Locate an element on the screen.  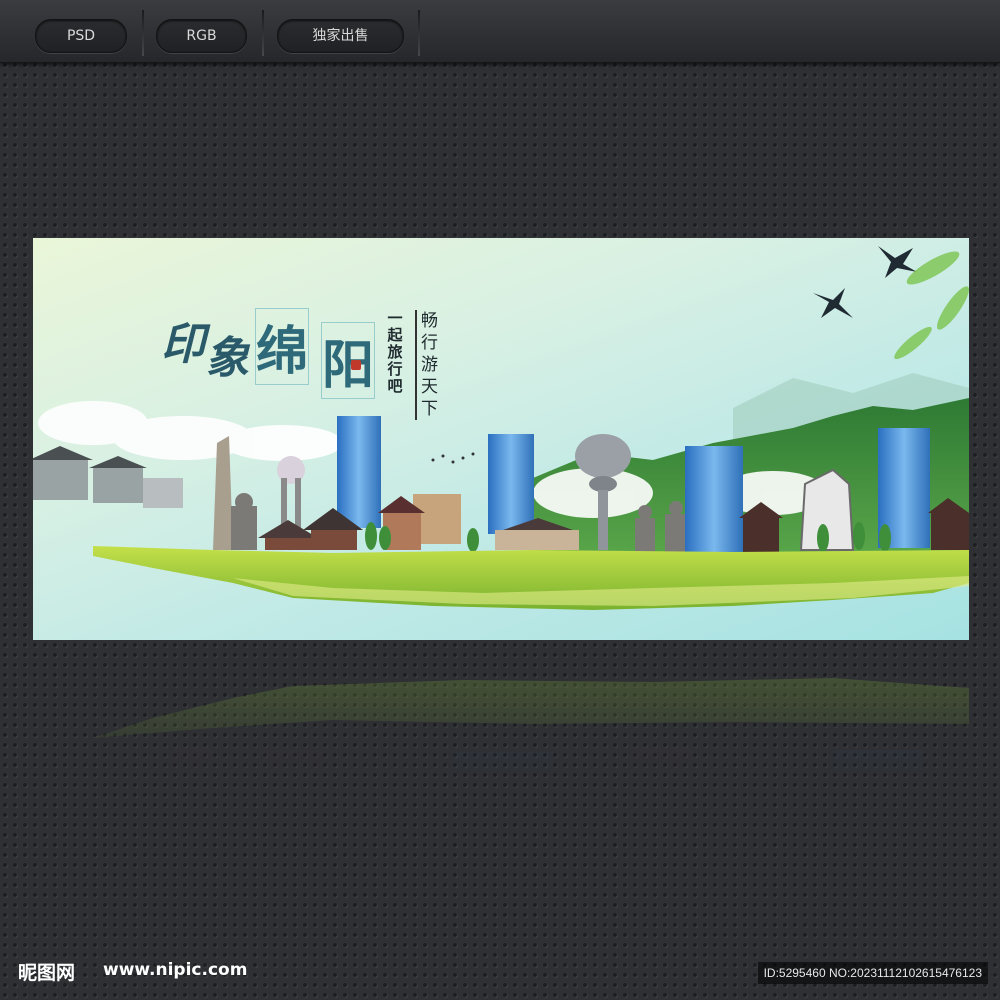
nipic-logo: 昵图网 is located at coordinates (47, 973).